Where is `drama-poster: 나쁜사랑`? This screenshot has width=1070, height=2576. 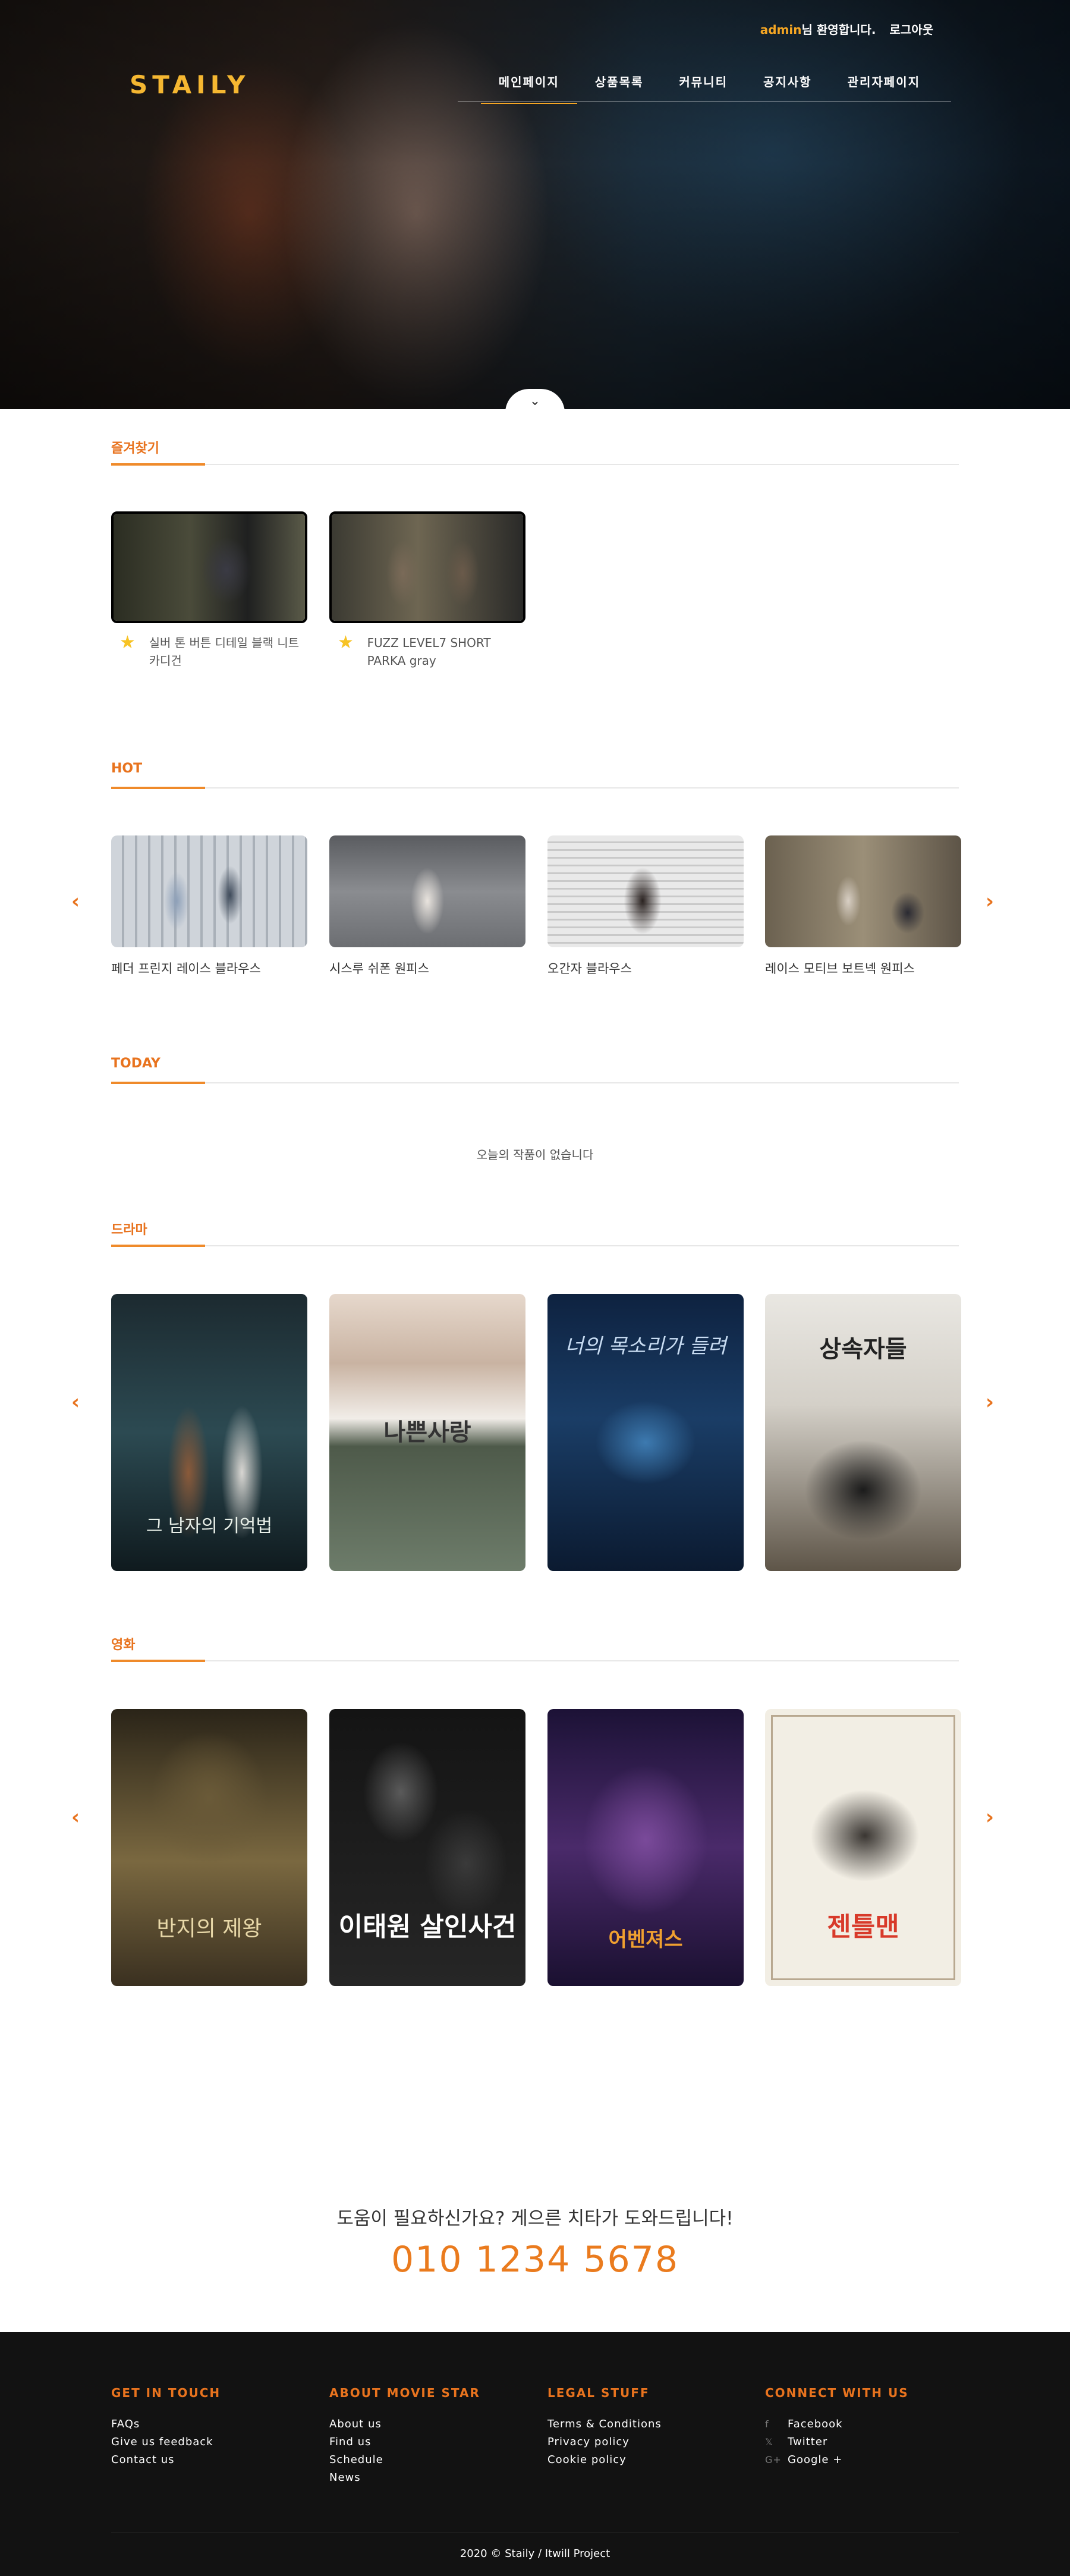 drama-poster: 나쁜사랑 is located at coordinates (427, 1432).